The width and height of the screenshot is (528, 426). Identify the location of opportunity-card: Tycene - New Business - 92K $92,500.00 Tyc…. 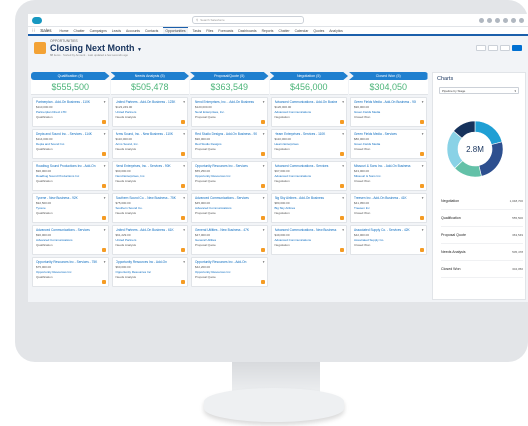
(70, 208).